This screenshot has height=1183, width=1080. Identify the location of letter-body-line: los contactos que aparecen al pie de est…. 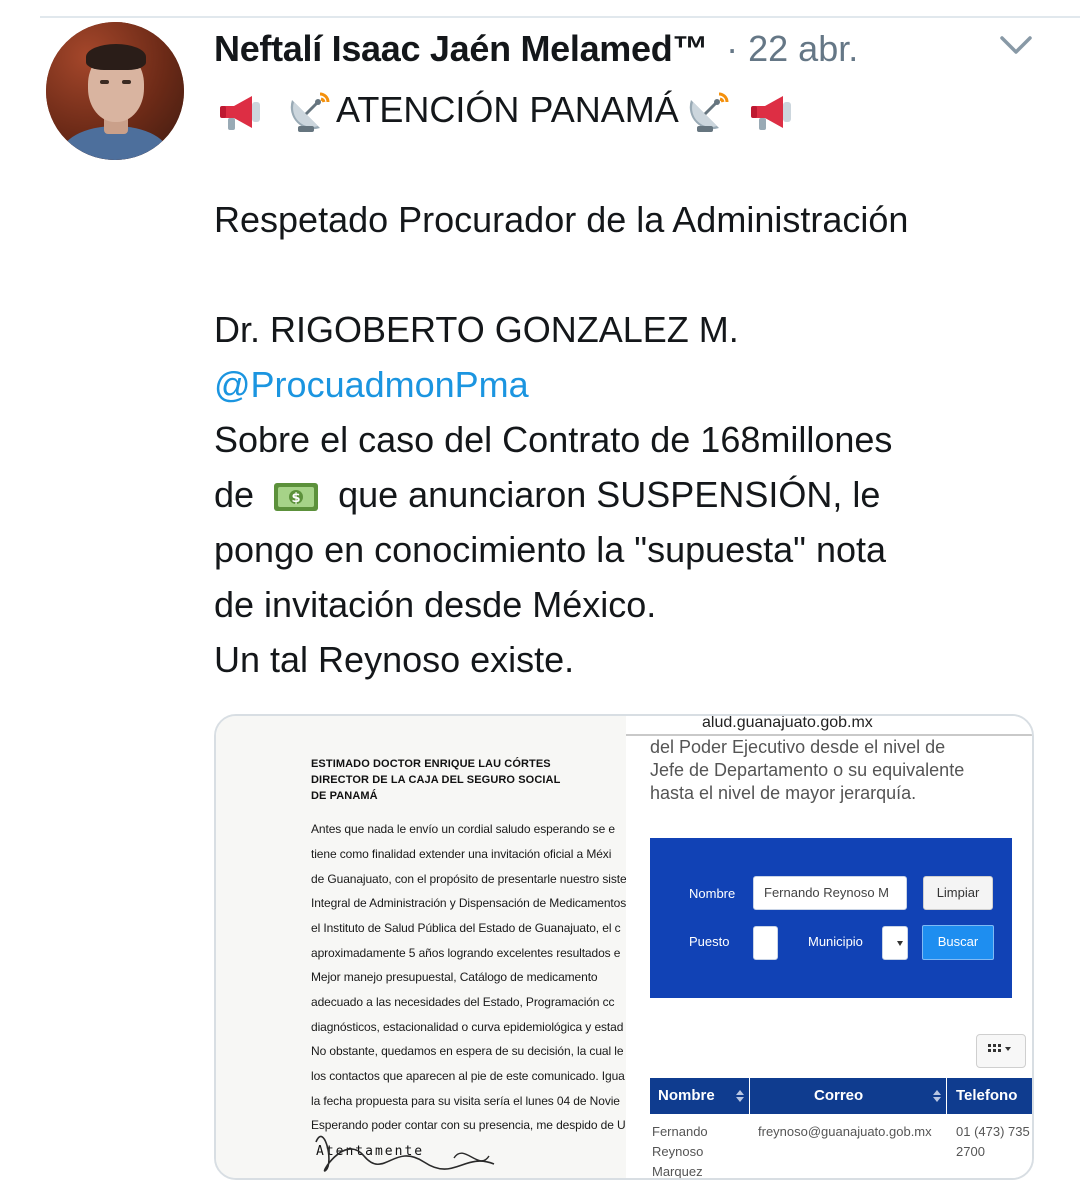
(468, 1076).